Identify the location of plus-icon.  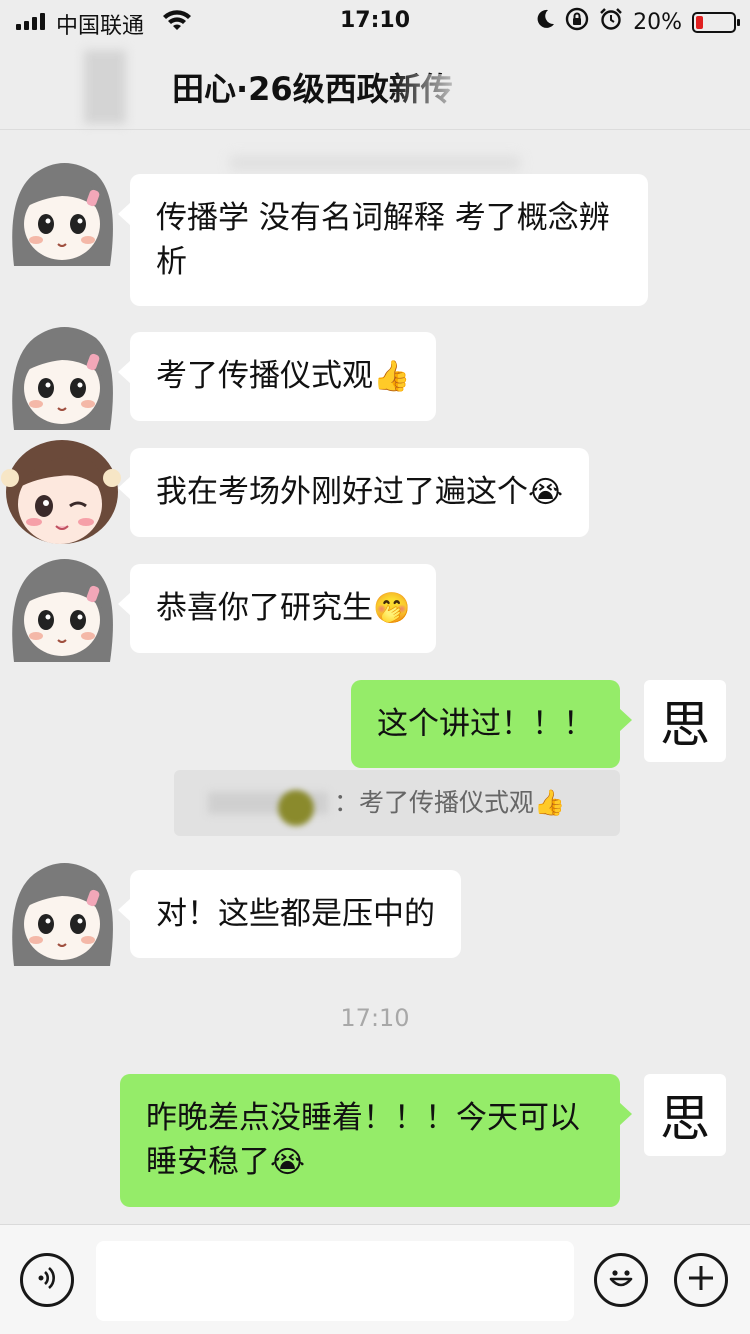
(701, 1280).